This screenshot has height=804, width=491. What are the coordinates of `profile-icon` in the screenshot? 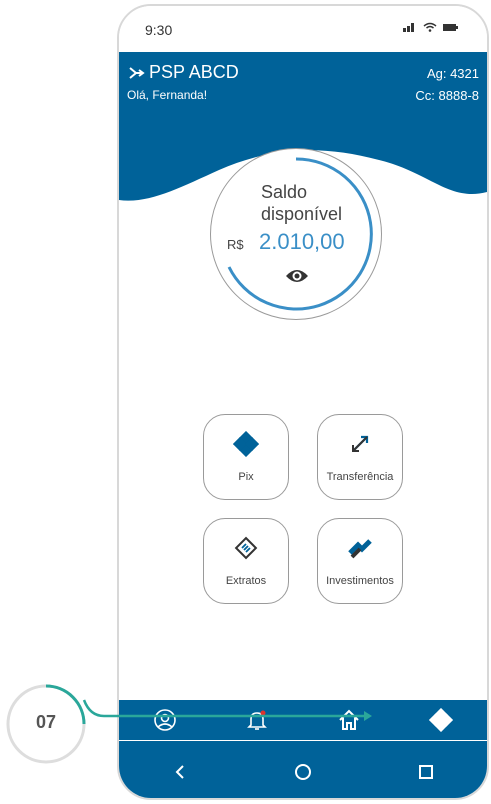 It's located at (165, 720).